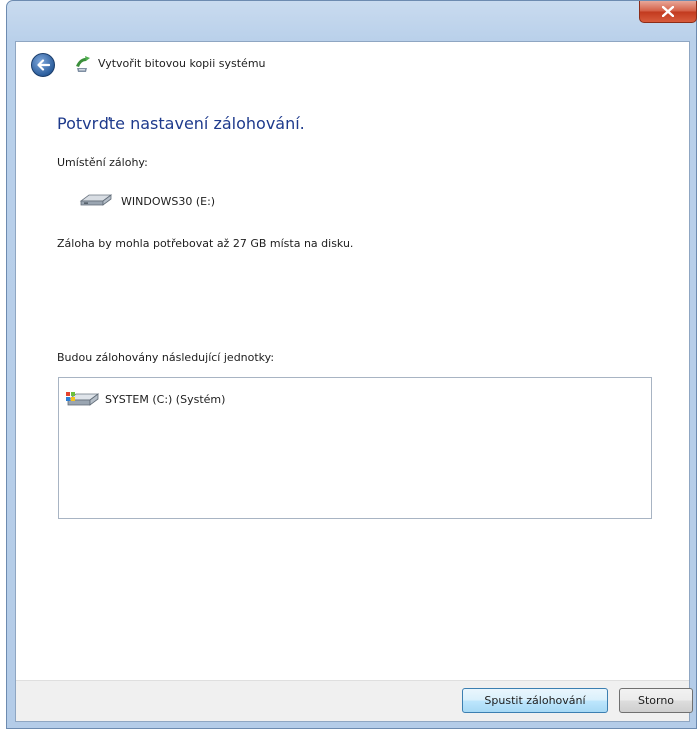  What do you see at coordinates (535, 700) in the screenshot?
I see `start-backup-button: Spustit zálohování` at bounding box center [535, 700].